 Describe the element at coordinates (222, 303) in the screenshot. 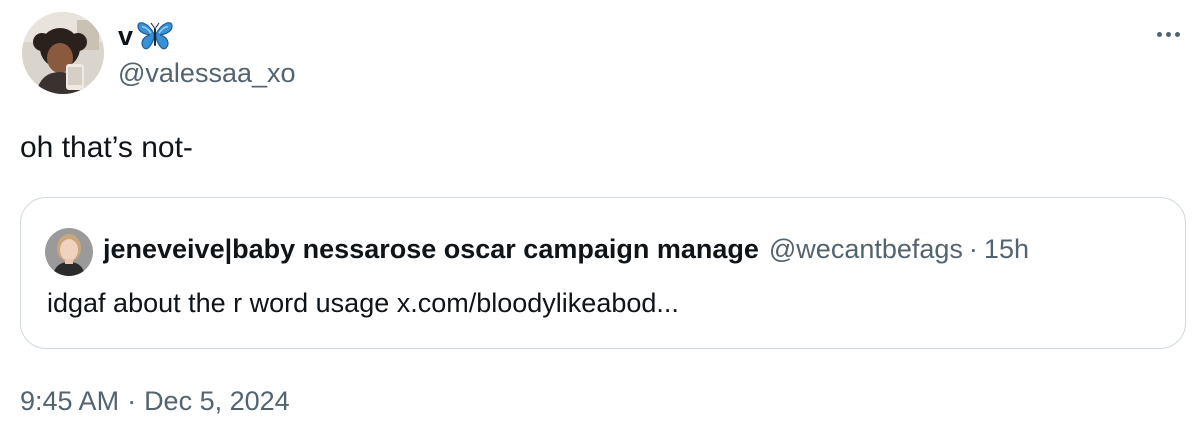

I see `quoted-tweet-body: idgaf about the r word usage` at that location.